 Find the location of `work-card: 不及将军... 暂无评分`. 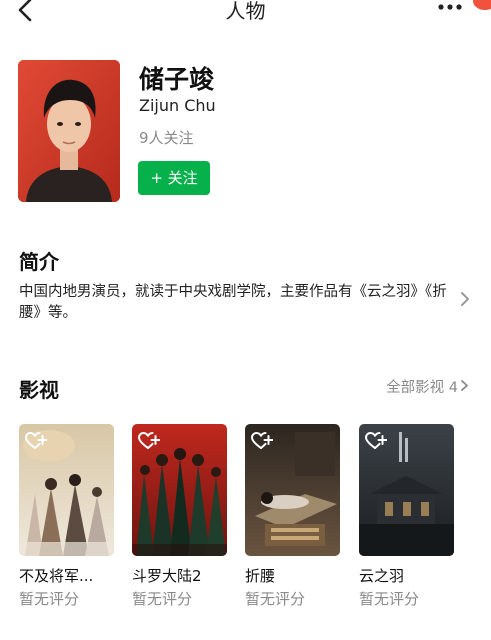

work-card: 不及将军... 暂无评分 is located at coordinates (66, 516).